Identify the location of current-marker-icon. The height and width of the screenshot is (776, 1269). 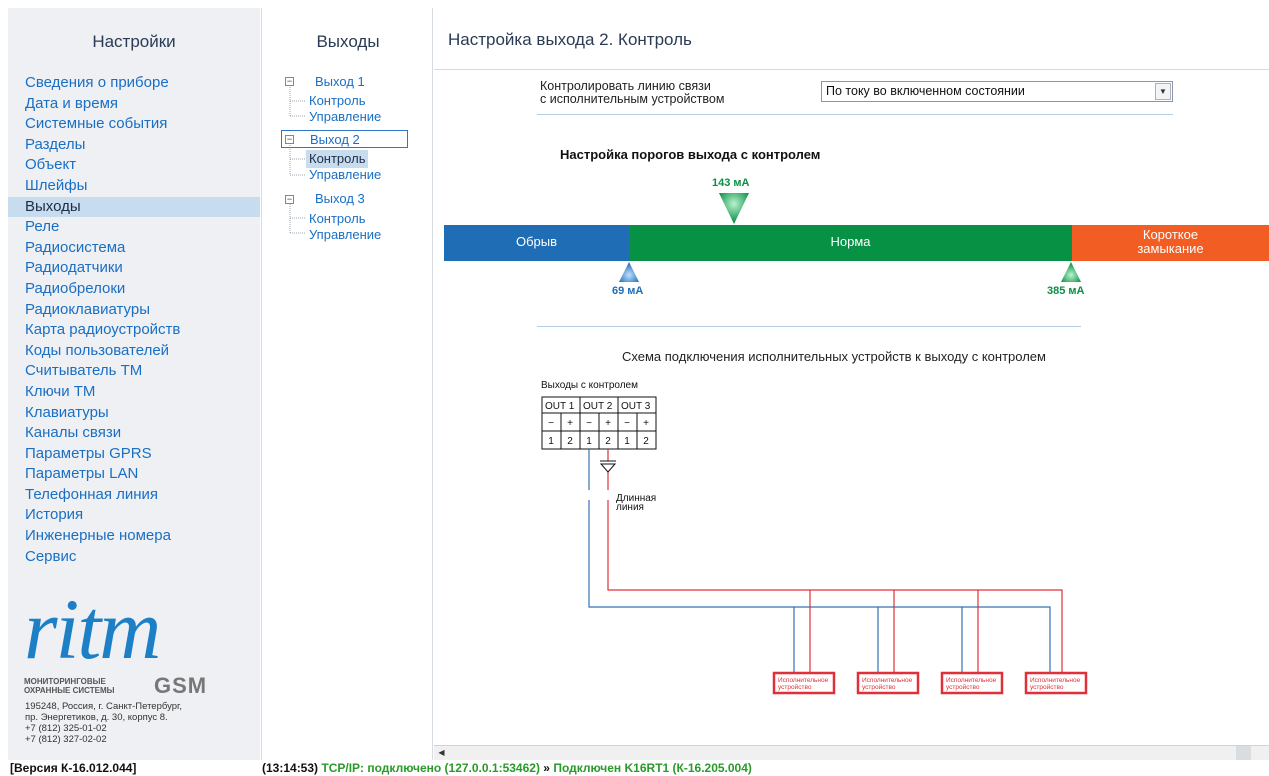
(734, 209).